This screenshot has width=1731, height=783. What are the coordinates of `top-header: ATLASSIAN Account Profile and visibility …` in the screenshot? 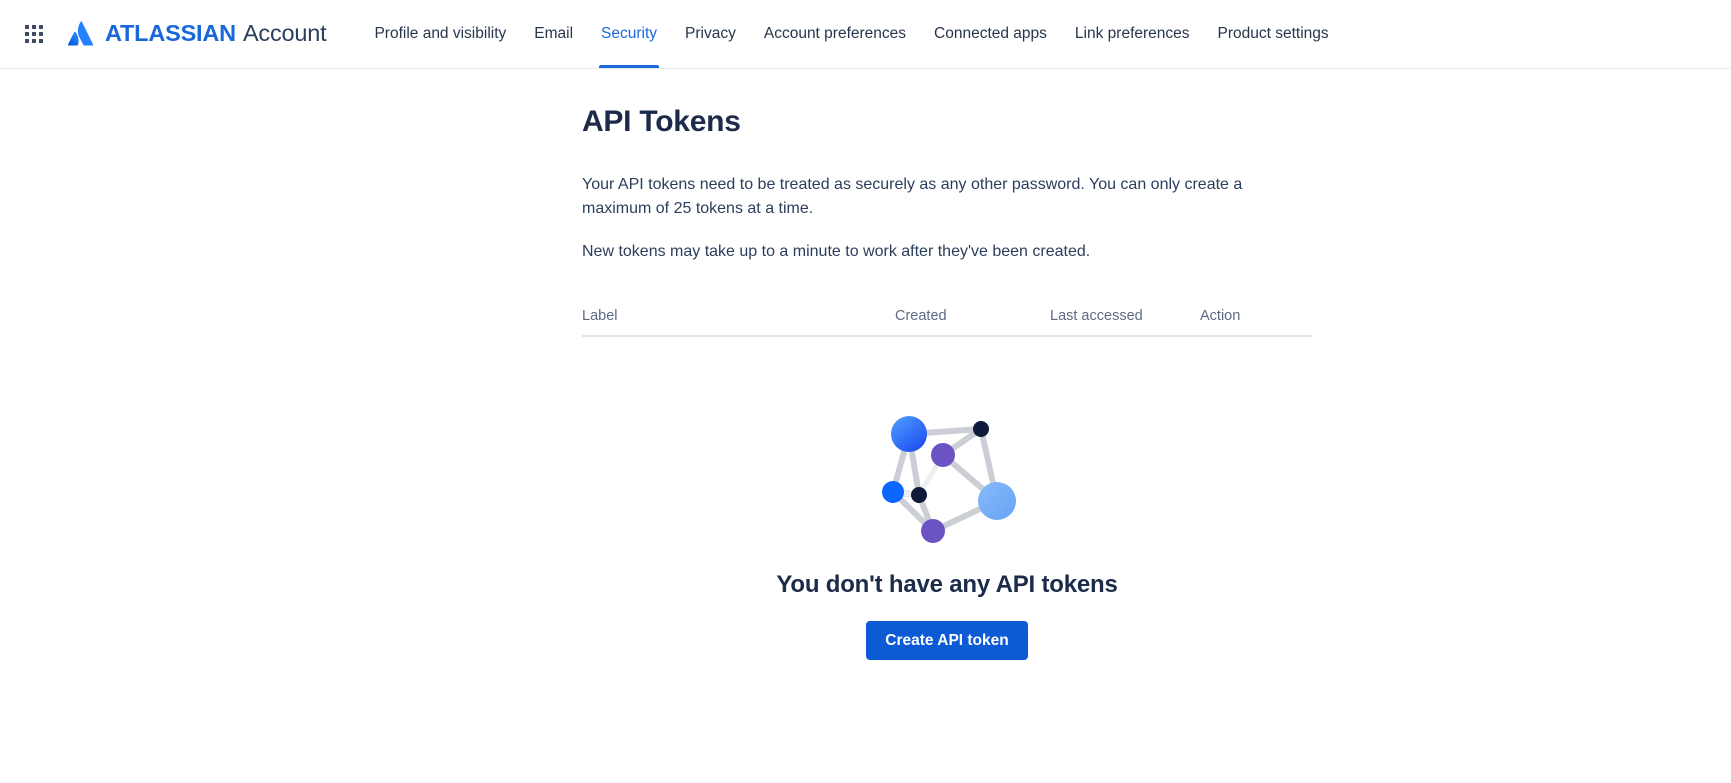 It's located at (865, 34).